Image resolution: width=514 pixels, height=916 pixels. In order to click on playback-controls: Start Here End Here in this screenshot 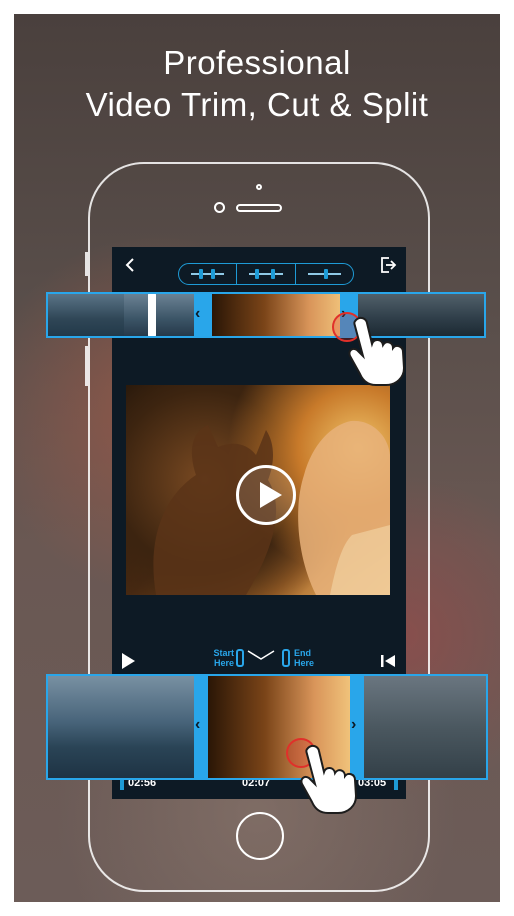, I will do `click(259, 660)`.